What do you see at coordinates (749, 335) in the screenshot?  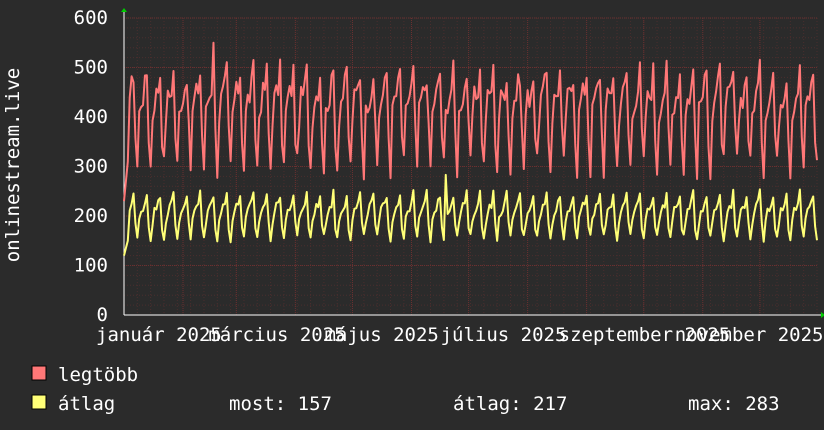 I see `x-tick-label: november 2025` at bounding box center [749, 335].